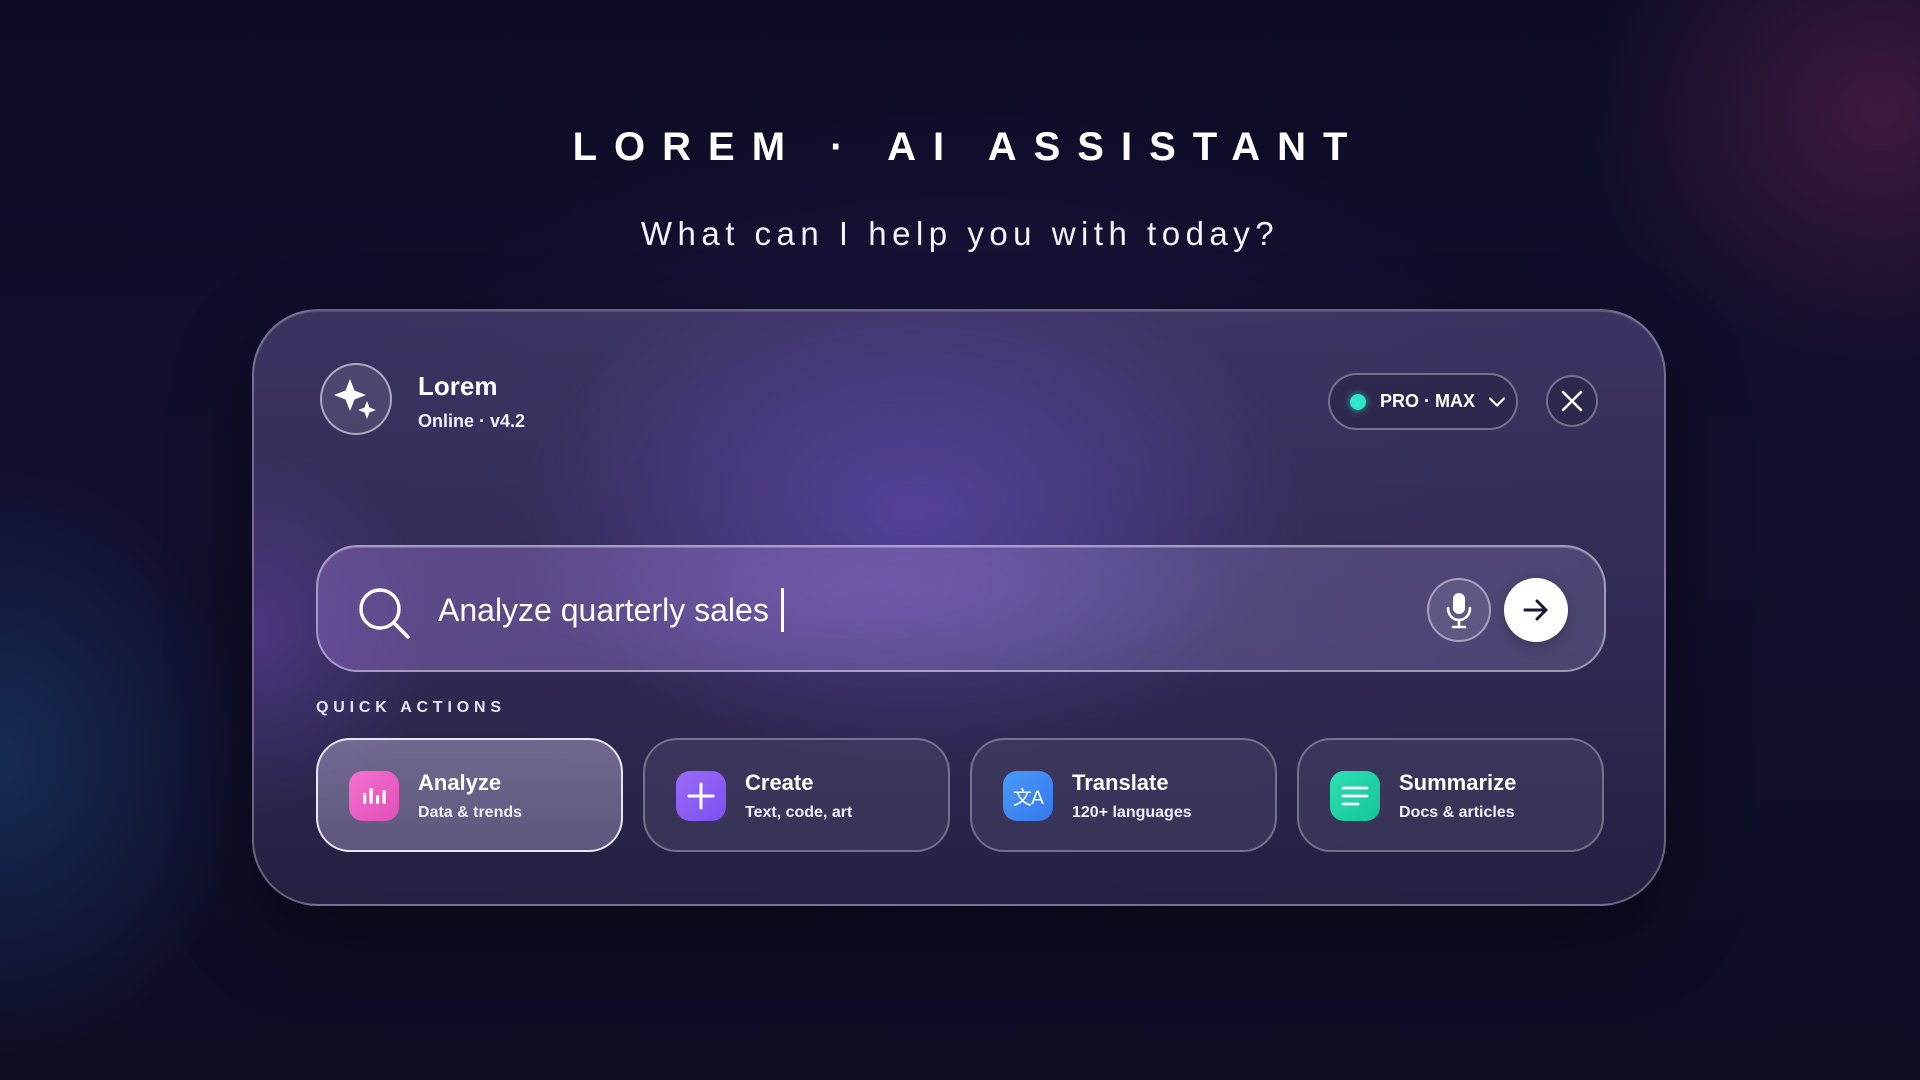 Image resolution: width=1920 pixels, height=1080 pixels. I want to click on microphone-icon, so click(1459, 611).